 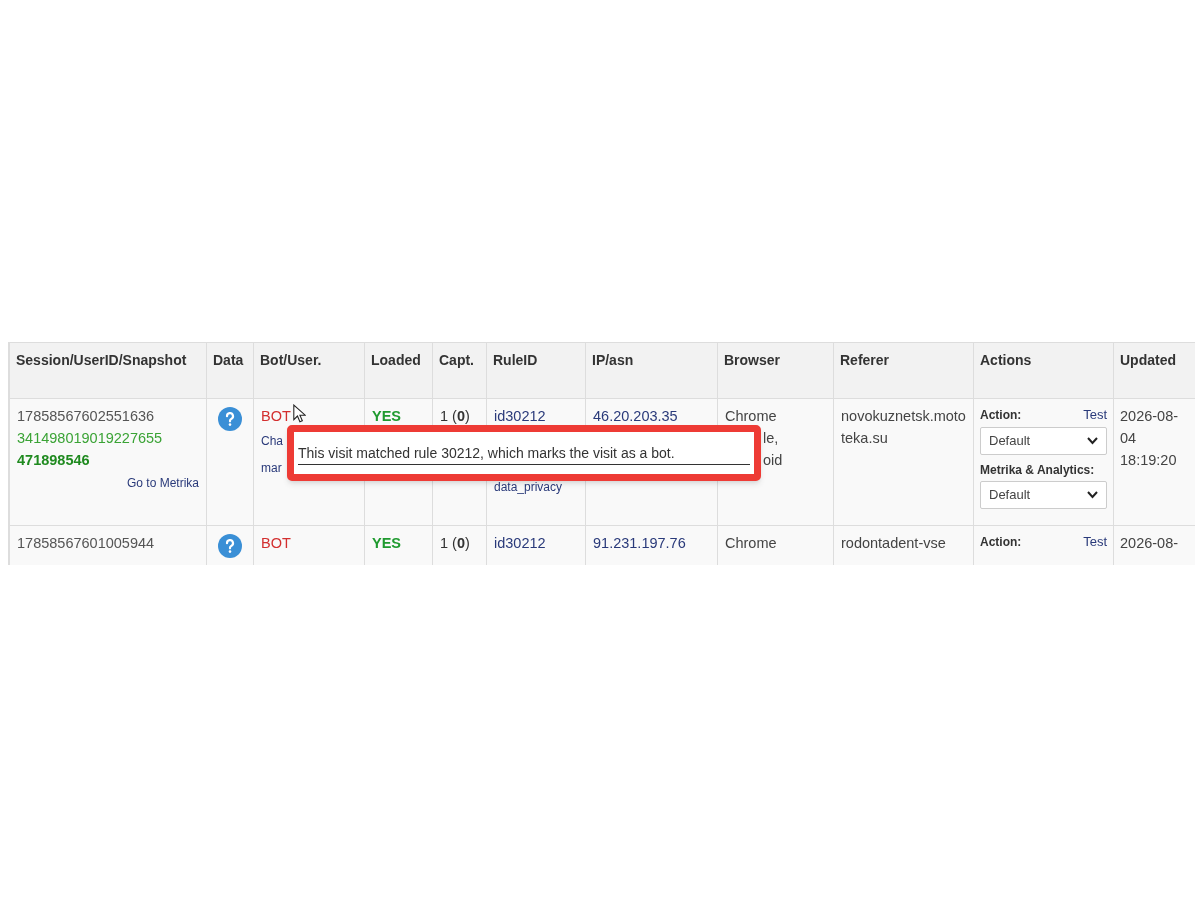 What do you see at coordinates (771, 438) in the screenshot?
I see `browser-text: le,` at bounding box center [771, 438].